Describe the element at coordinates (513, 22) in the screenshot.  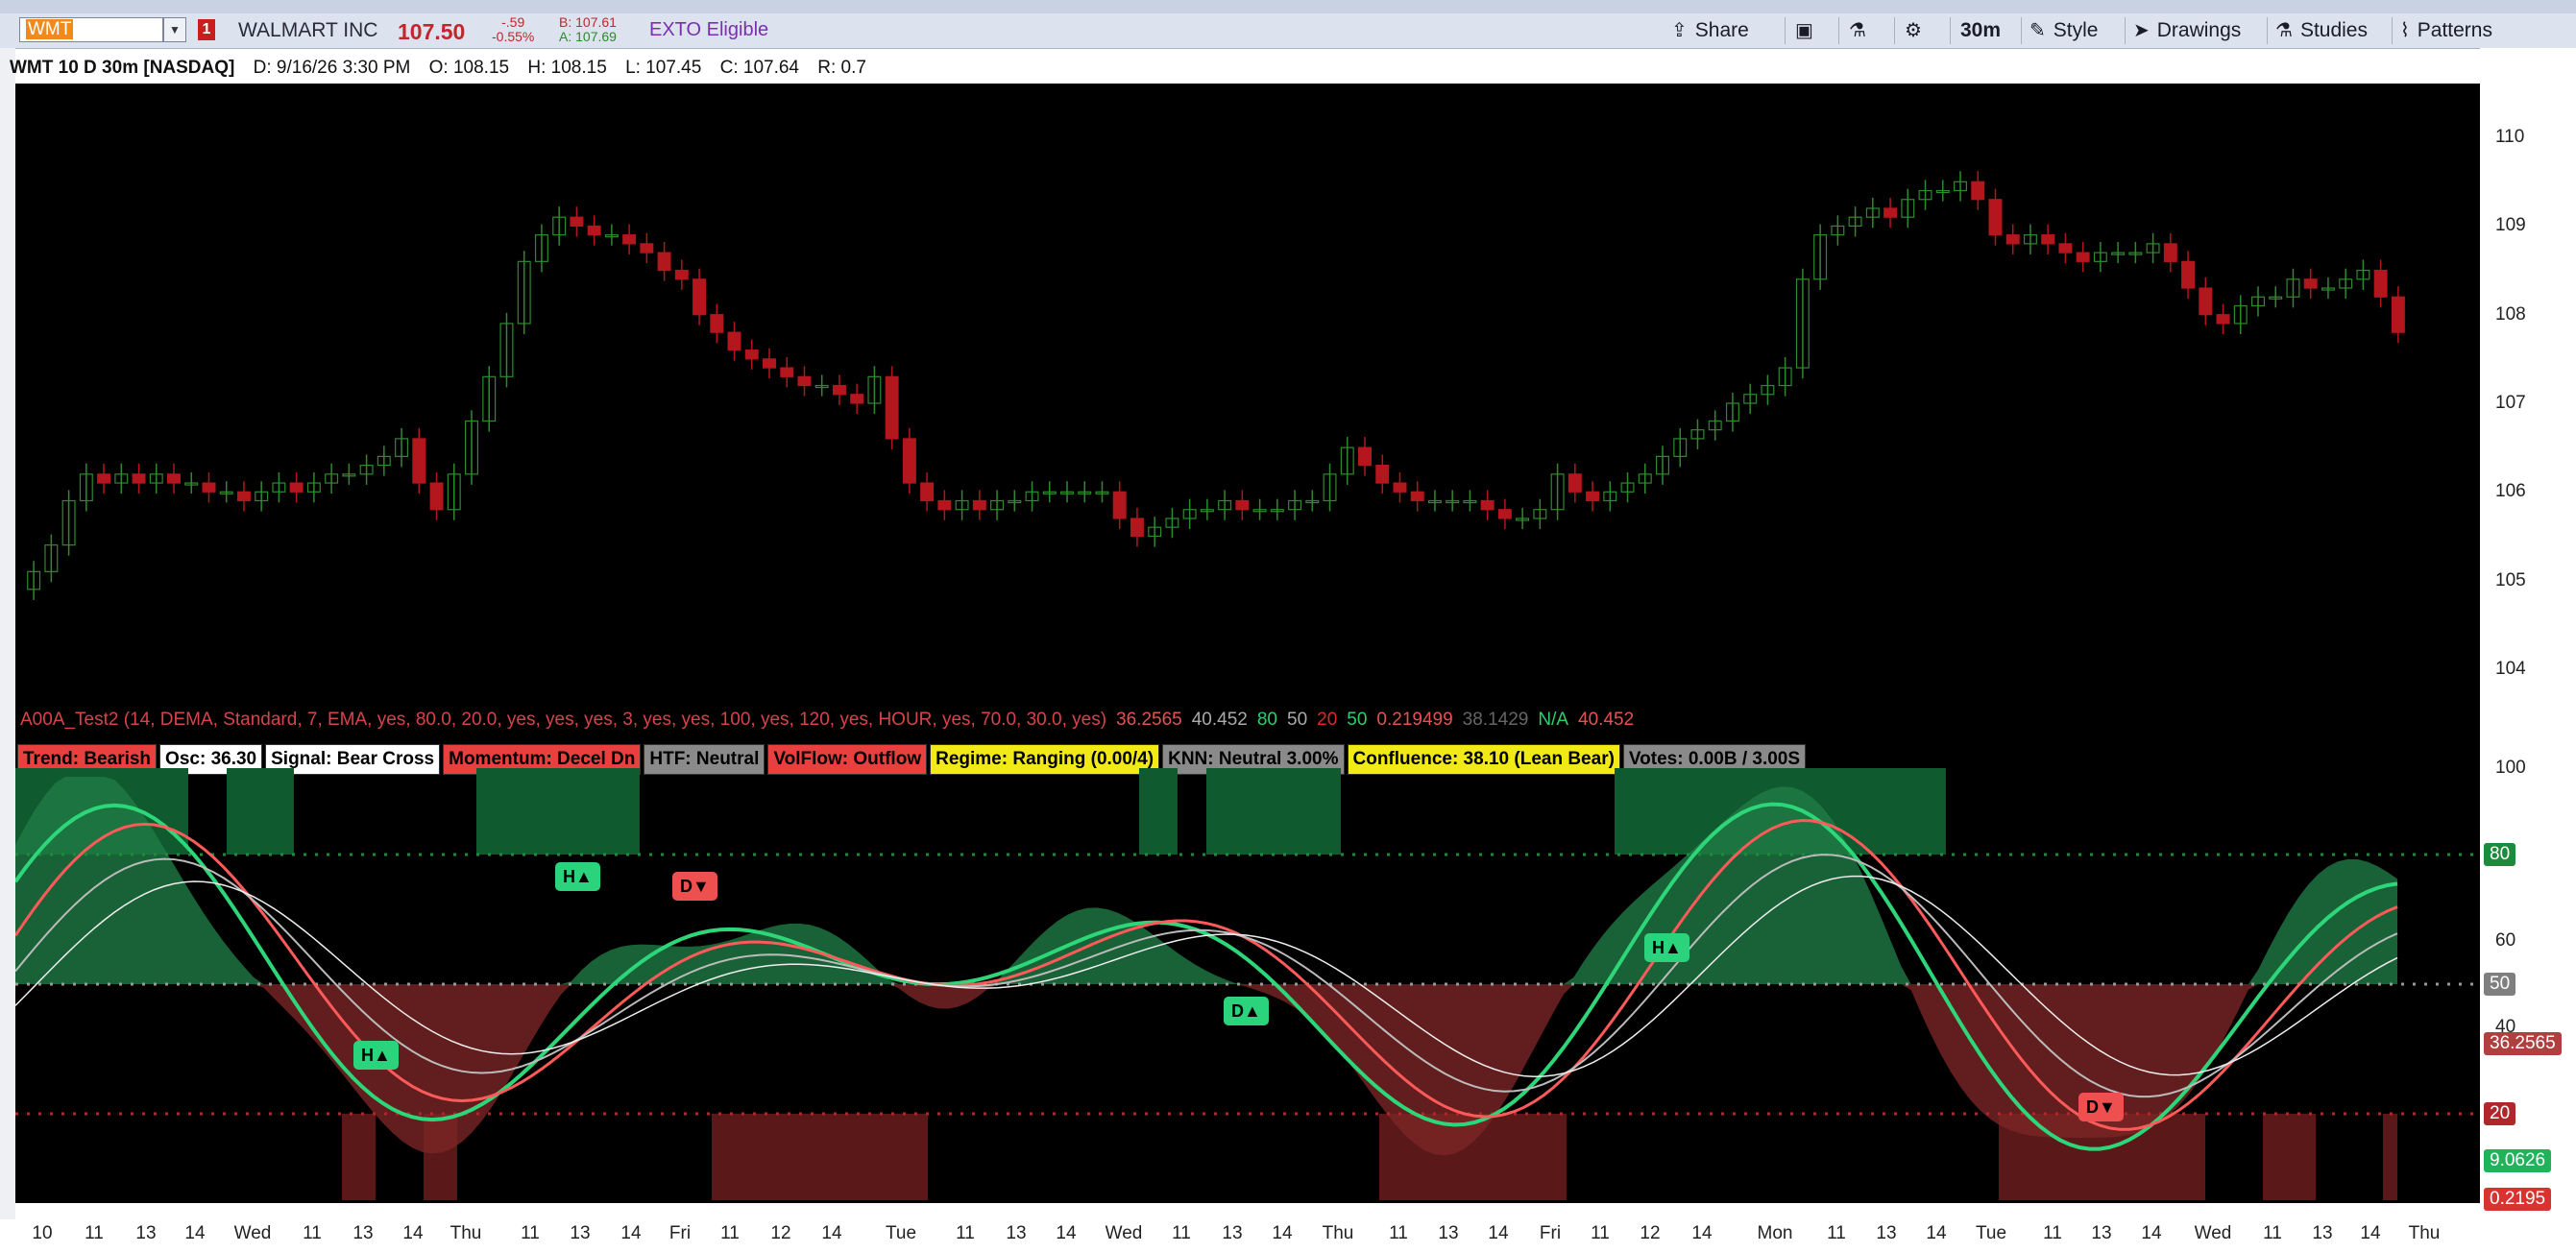
I see `net-change-value: -.59` at that location.